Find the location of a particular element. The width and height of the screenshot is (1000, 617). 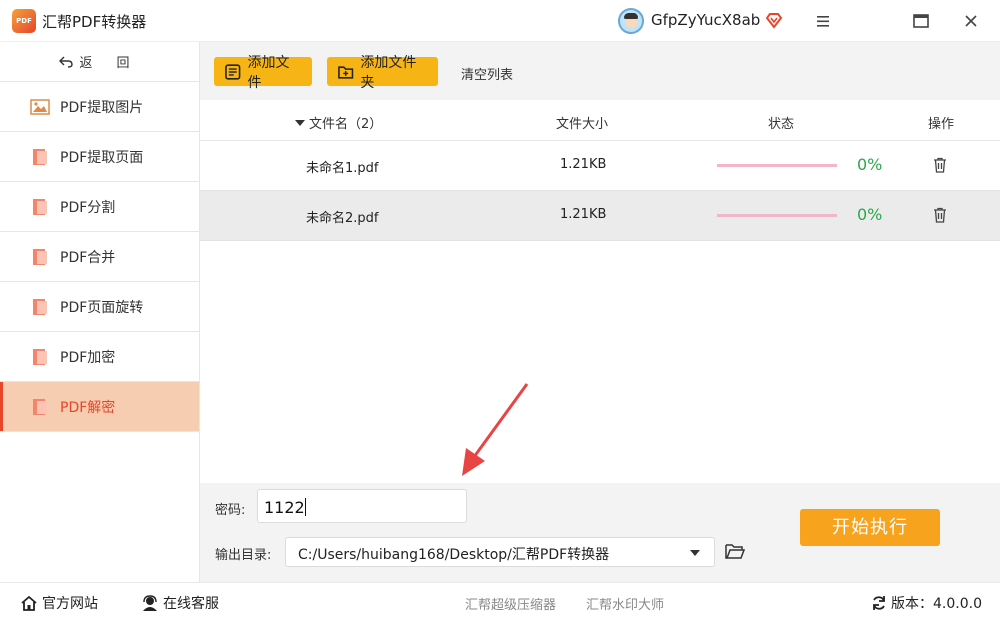

back-arrow-icon is located at coordinates (66, 62).